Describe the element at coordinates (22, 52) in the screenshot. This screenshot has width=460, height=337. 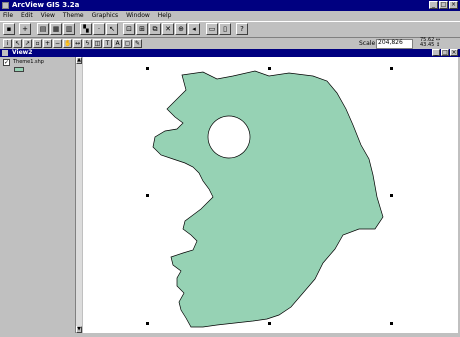
I see `view-window-title: View2` at that location.